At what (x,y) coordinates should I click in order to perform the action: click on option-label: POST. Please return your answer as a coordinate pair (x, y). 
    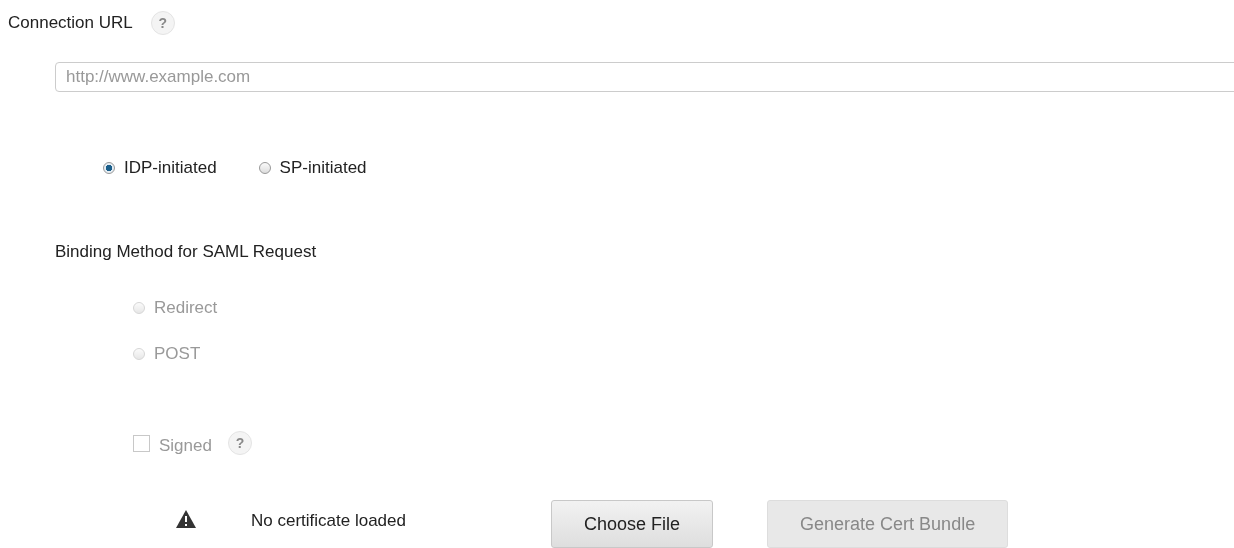
    Looking at the image, I should click on (177, 354).